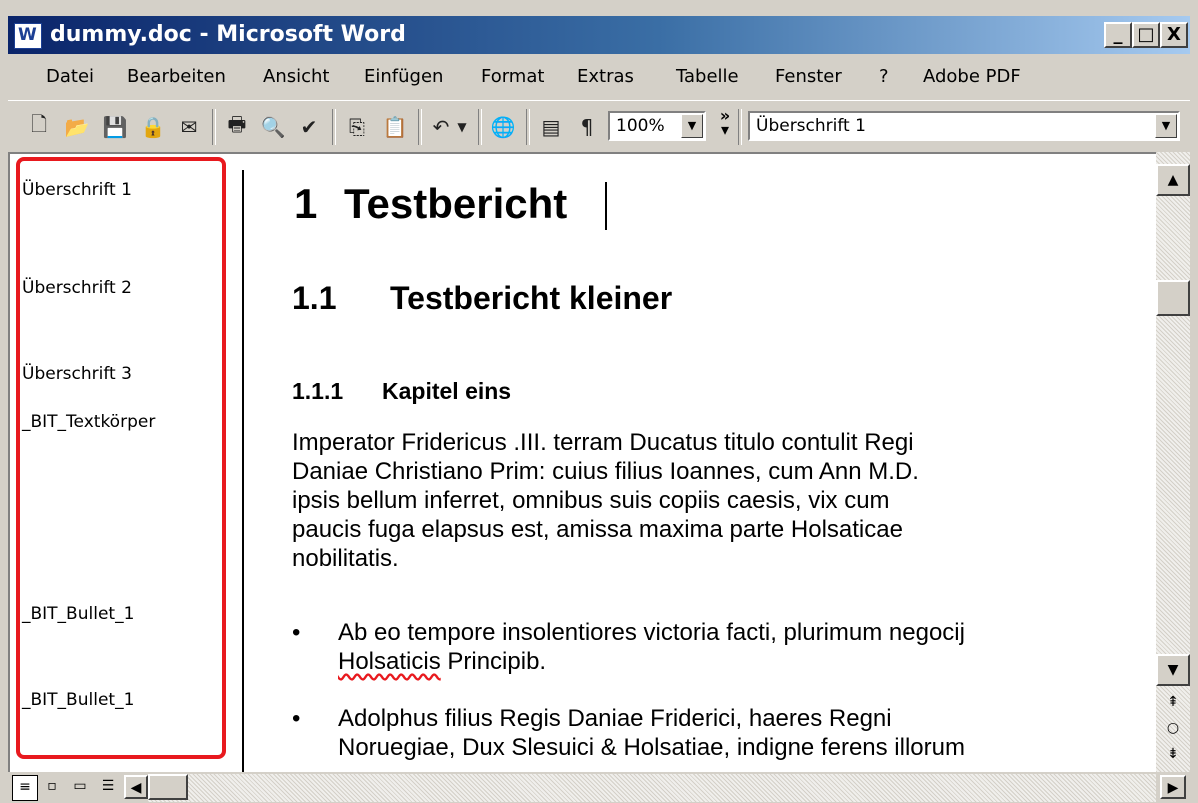  What do you see at coordinates (1173, 462) in the screenshot?
I see `vertical-scrollbar: ▲ ▼` at bounding box center [1173, 462].